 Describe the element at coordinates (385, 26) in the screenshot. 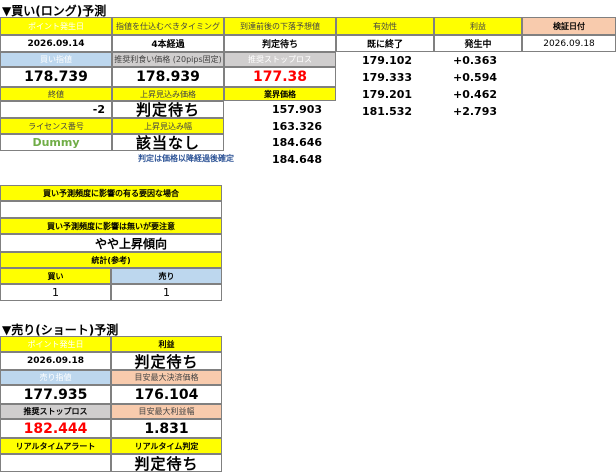

I see `header-status: 有効性` at that location.